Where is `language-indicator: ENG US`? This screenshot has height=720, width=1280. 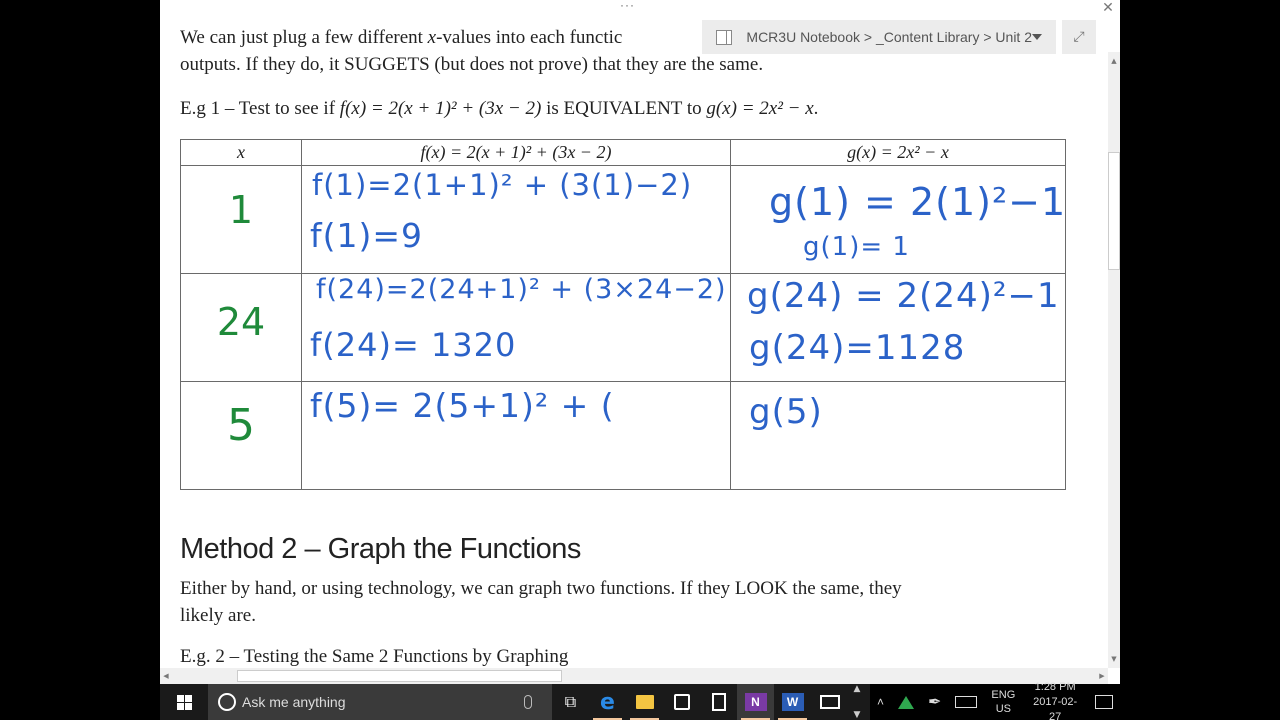 language-indicator: ENG US is located at coordinates (1003, 702).